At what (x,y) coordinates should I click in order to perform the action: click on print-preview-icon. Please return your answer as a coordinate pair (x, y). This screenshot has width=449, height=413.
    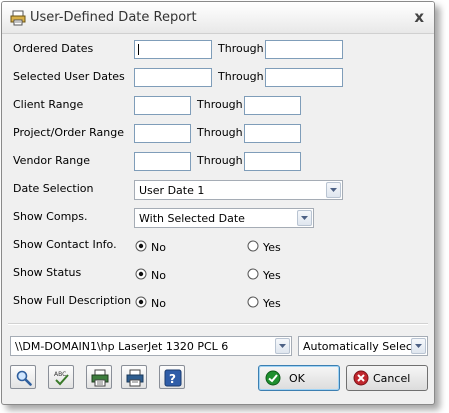
    Looking at the image, I should click on (100, 378).